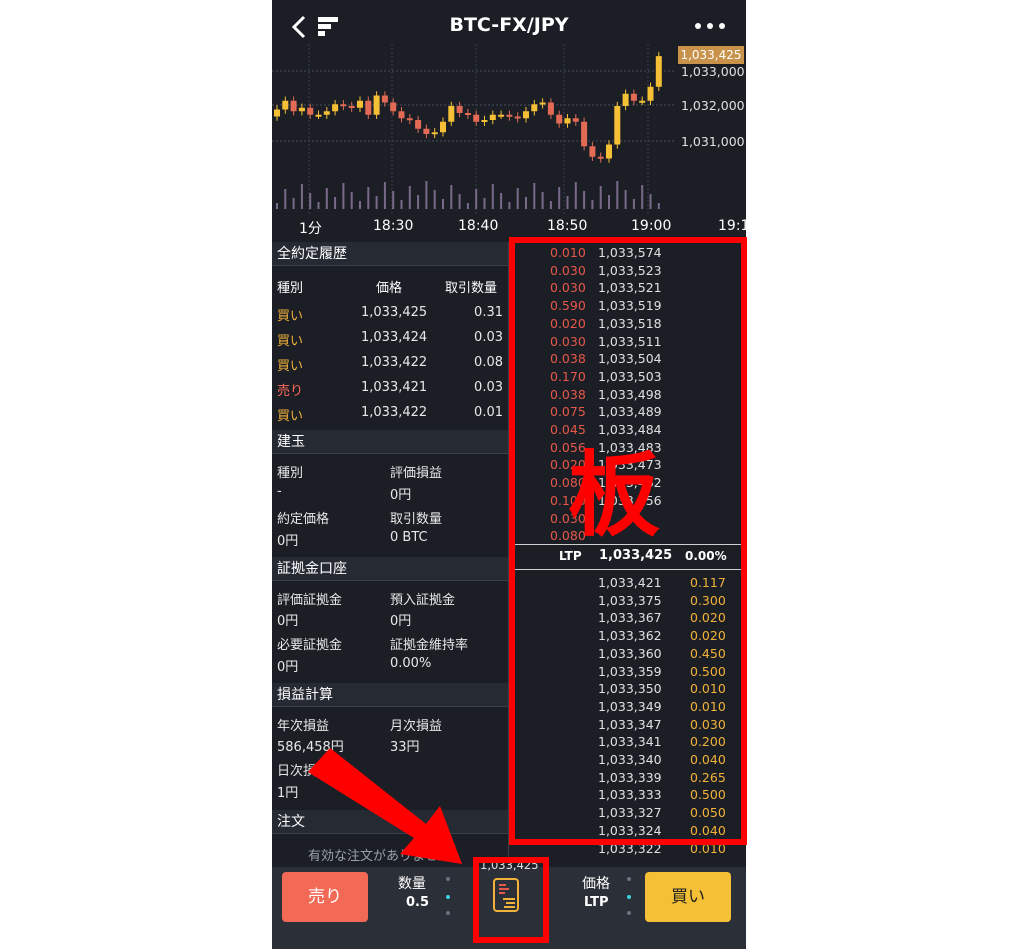 This screenshot has width=1024, height=949. Describe the element at coordinates (310, 645) in the screenshot. I see `margin-required-label: 必要証拠金` at that location.